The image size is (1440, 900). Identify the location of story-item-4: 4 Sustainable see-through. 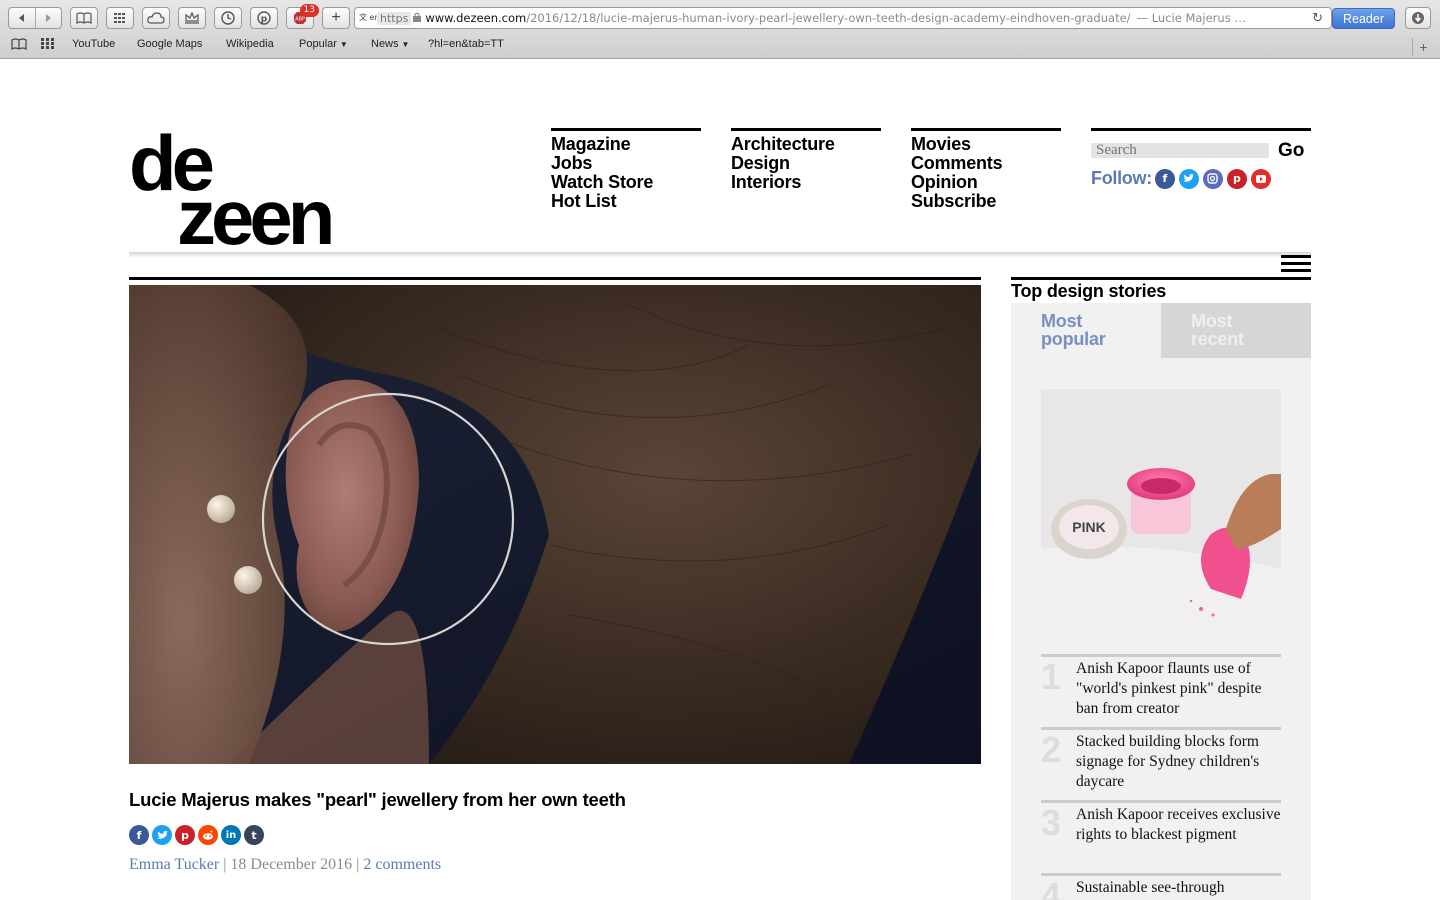
(1161, 886).